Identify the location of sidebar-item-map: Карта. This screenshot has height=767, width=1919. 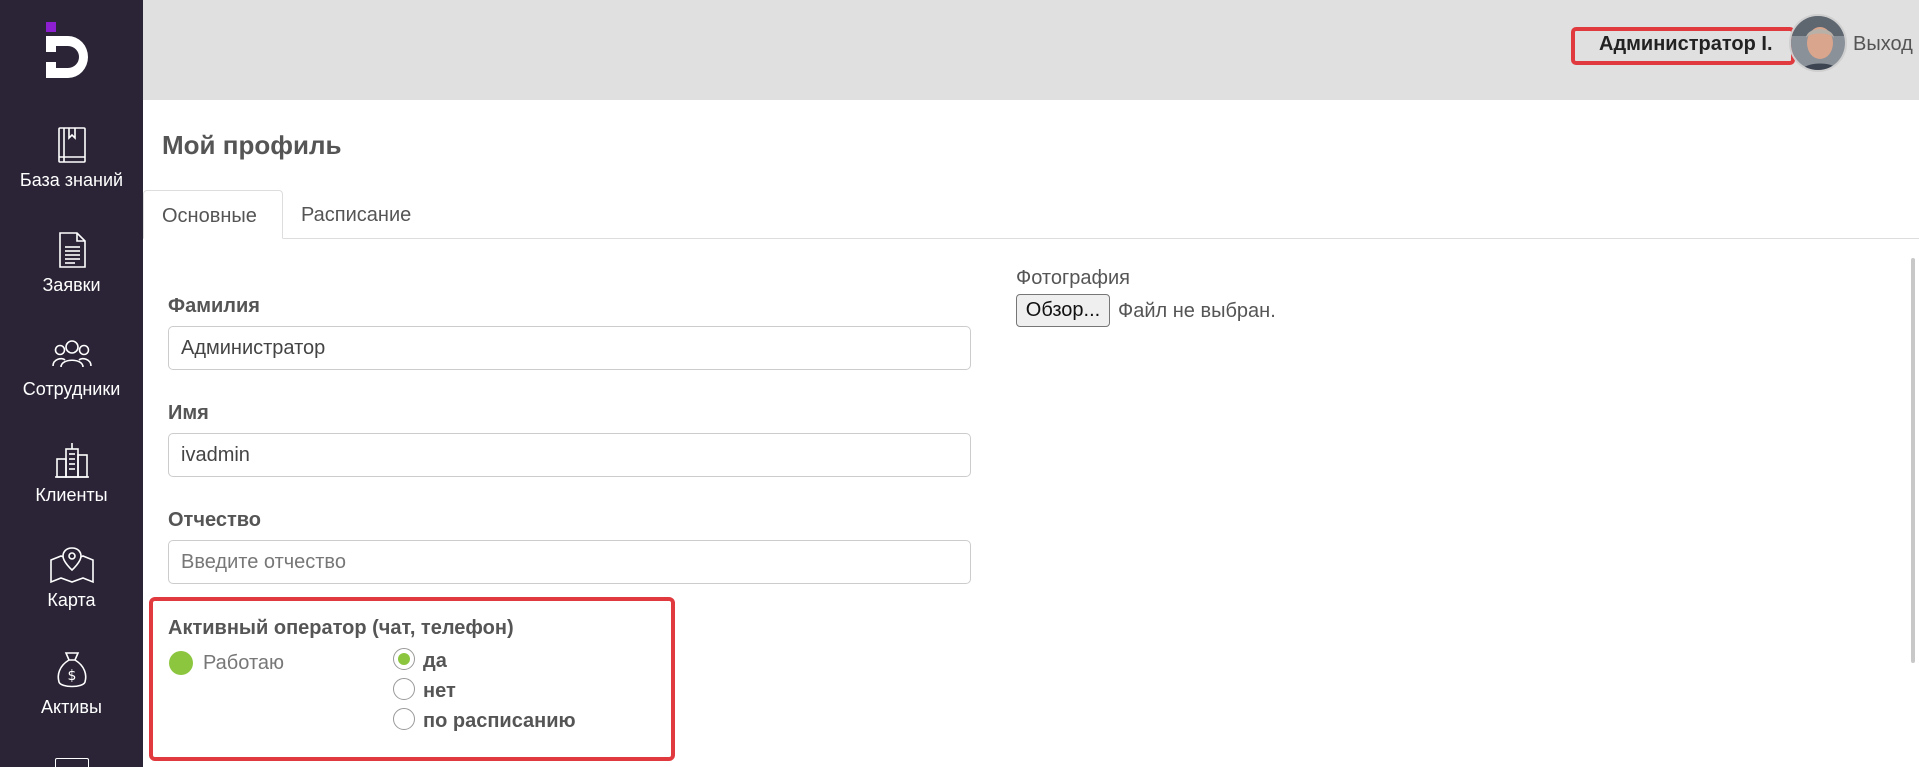
(71, 591).